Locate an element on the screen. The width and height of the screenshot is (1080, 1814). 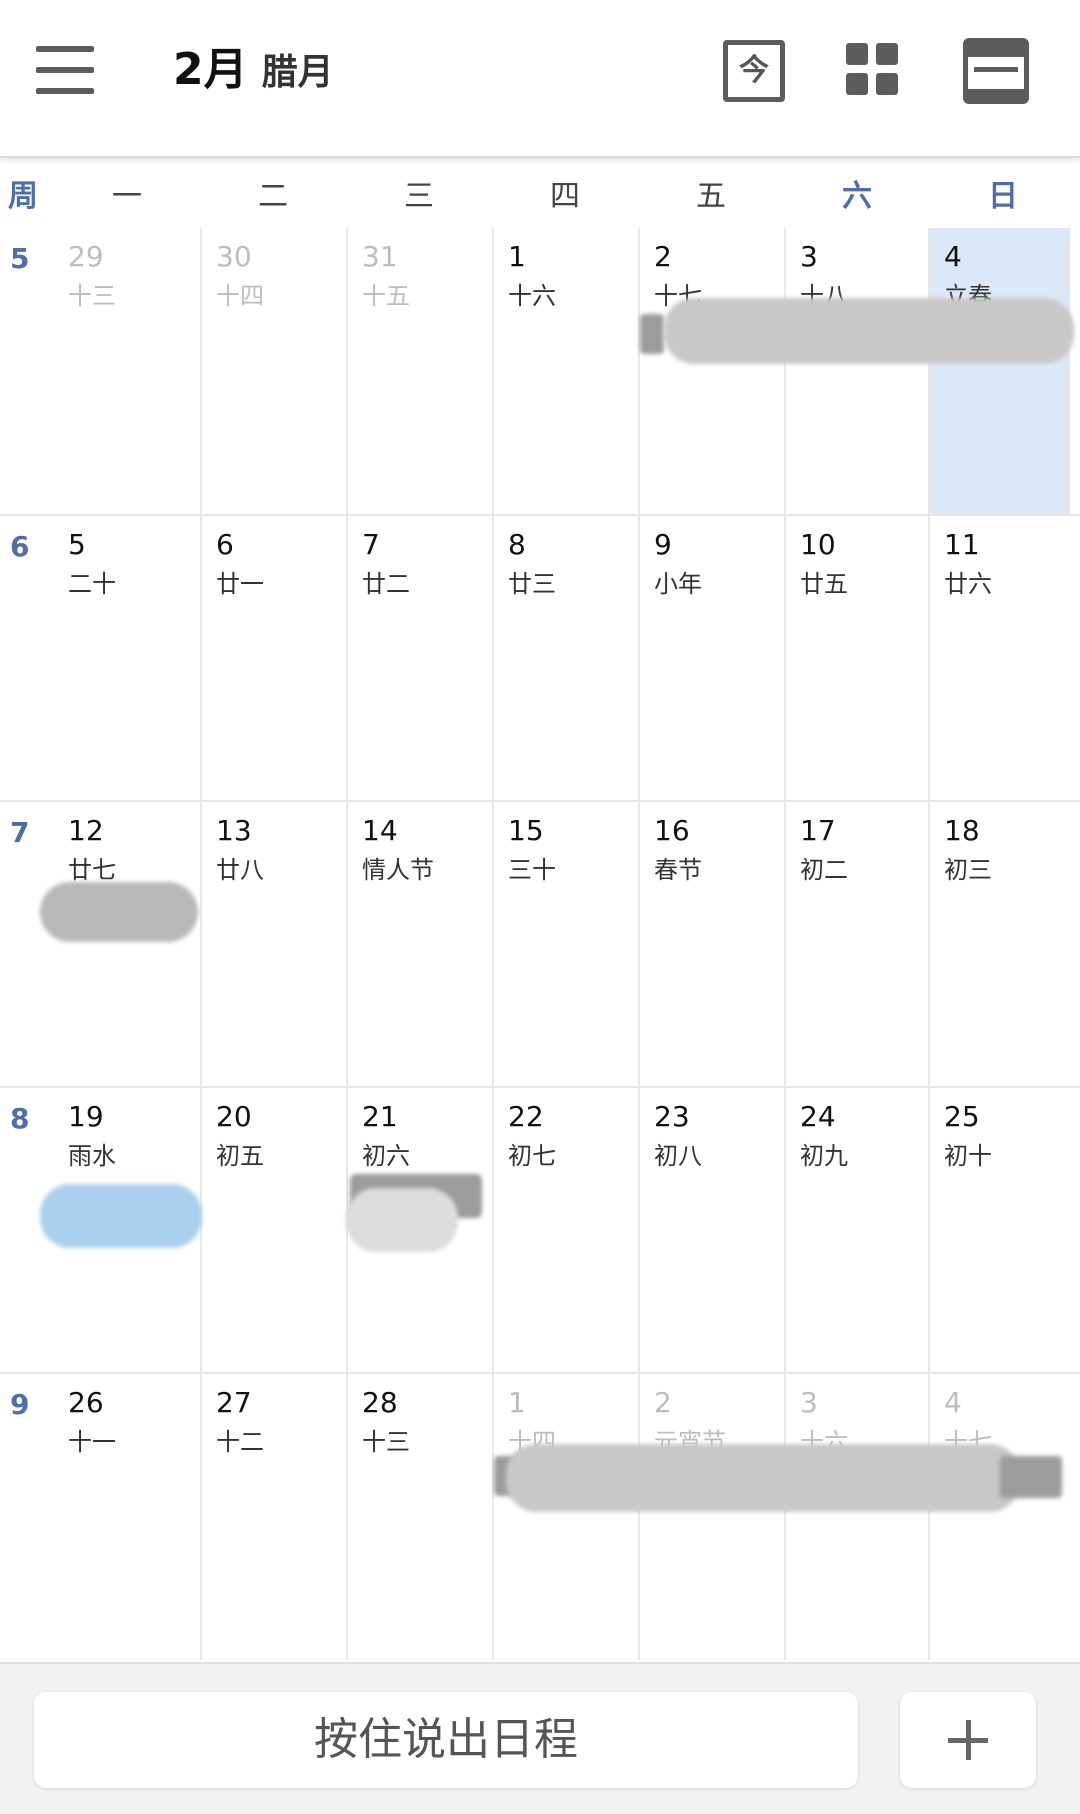
day-cell: 30 十四 is located at coordinates (273, 371).